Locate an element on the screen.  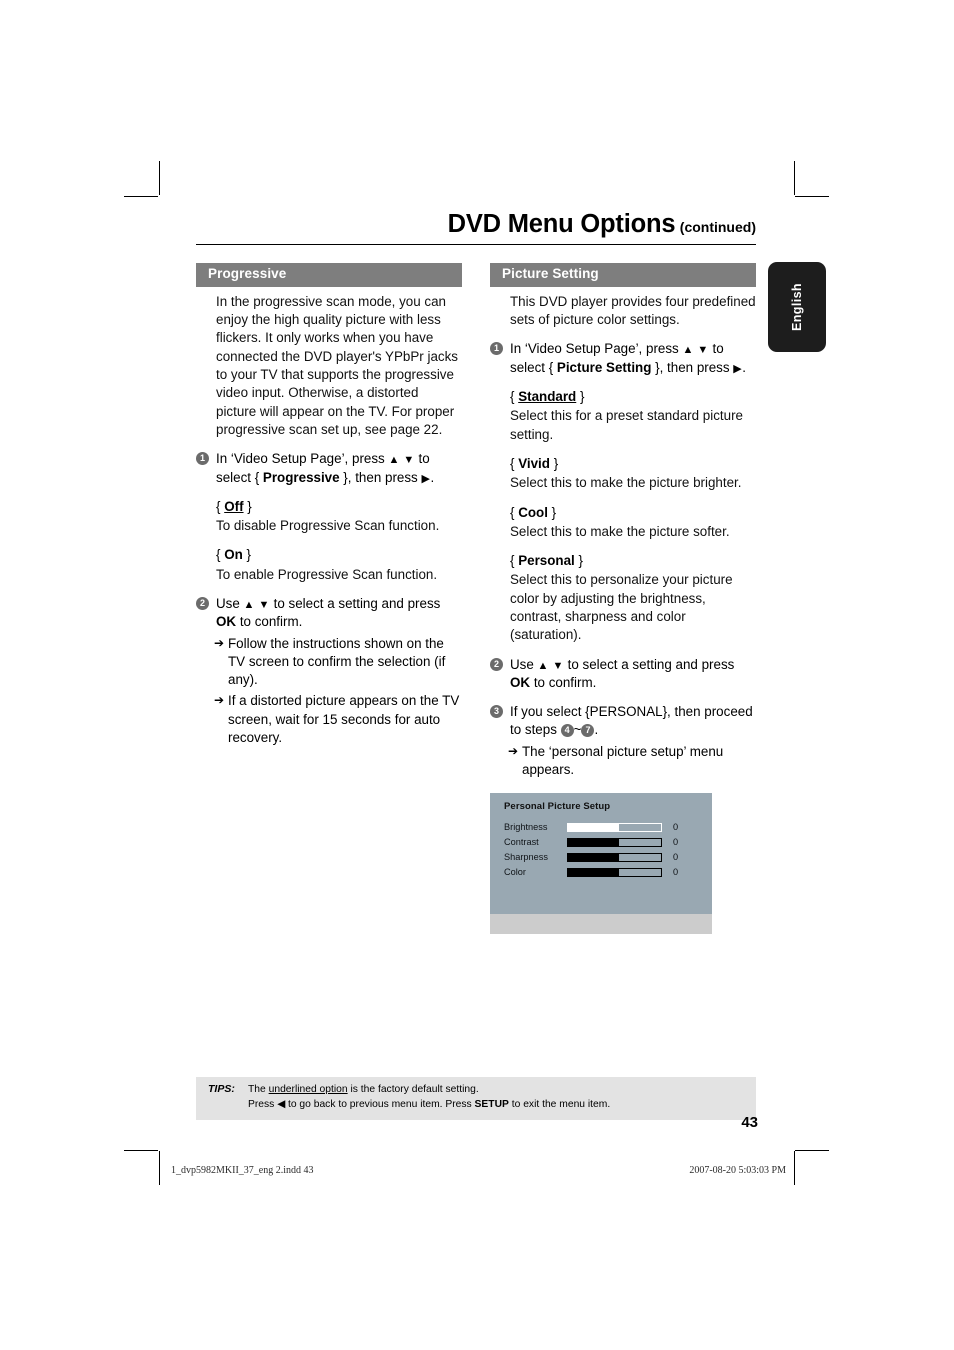
step-reference-badge-from: 4 is located at coordinates (567, 731).